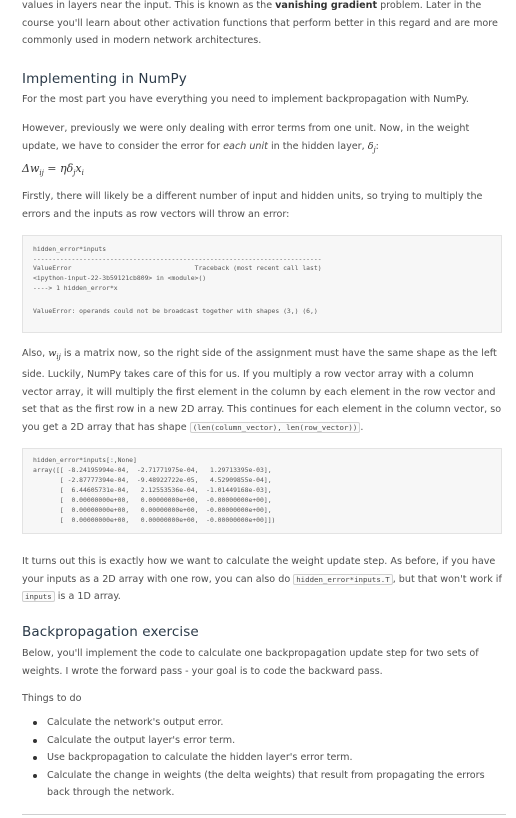  I want to click on text-segment: ., so click(362, 427).